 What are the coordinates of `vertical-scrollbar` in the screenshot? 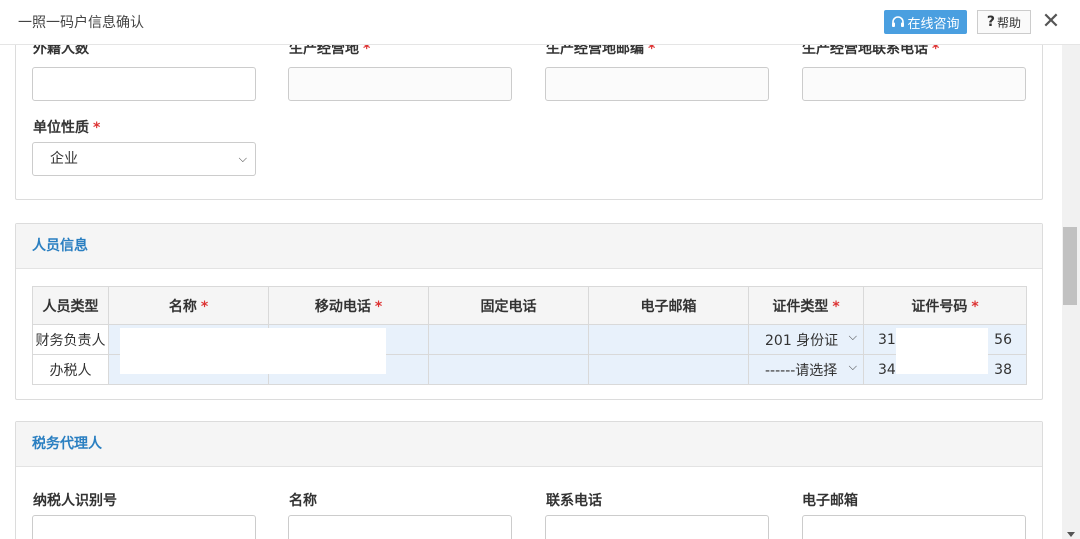 It's located at (1071, 291).